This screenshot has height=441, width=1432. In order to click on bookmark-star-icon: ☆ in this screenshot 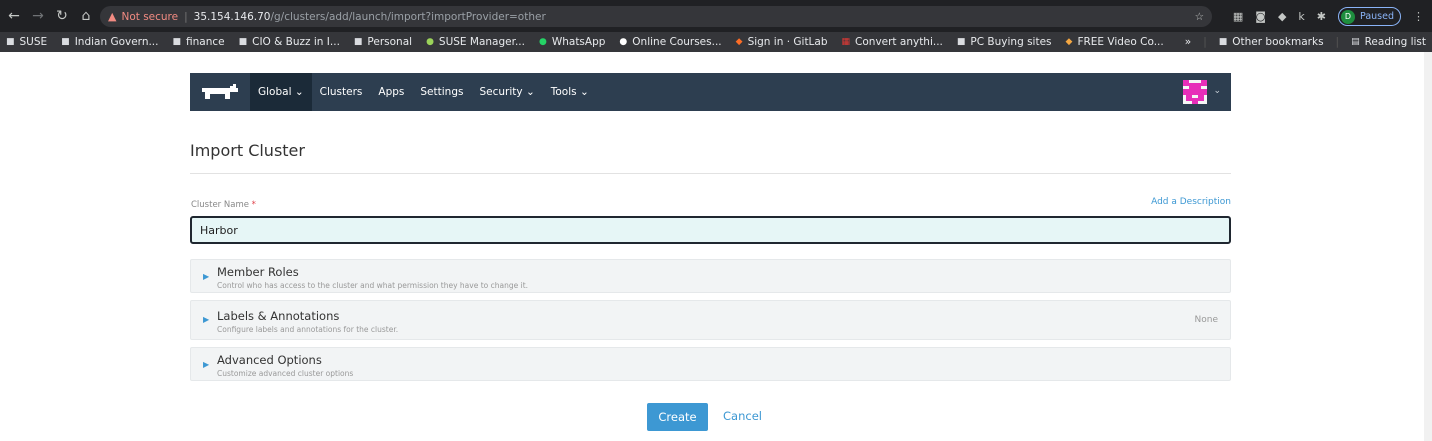, I will do `click(1199, 17)`.